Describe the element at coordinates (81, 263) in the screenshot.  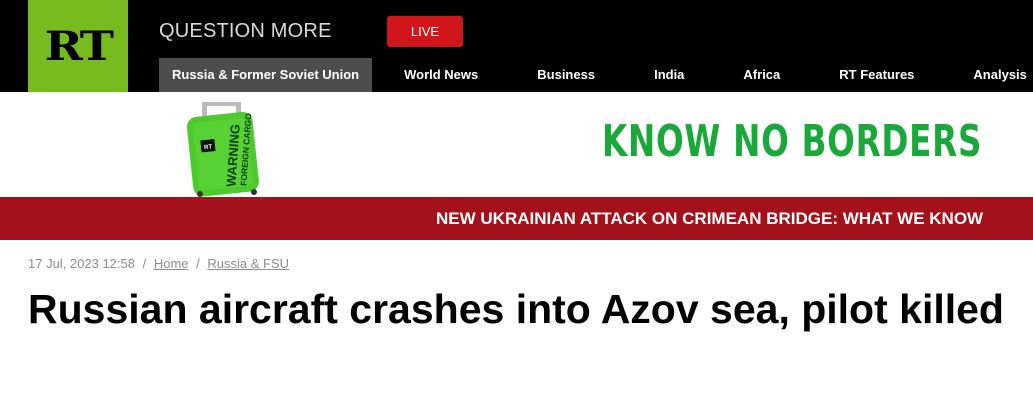
I see `article-date: 17 Jul, 2023 12:58` at that location.